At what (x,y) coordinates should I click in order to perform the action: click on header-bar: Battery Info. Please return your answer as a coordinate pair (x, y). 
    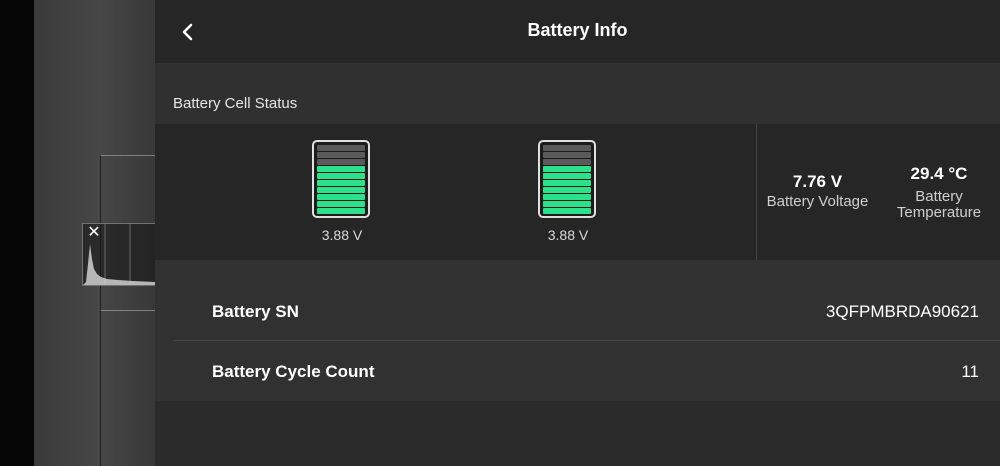
    Looking at the image, I should click on (577, 31).